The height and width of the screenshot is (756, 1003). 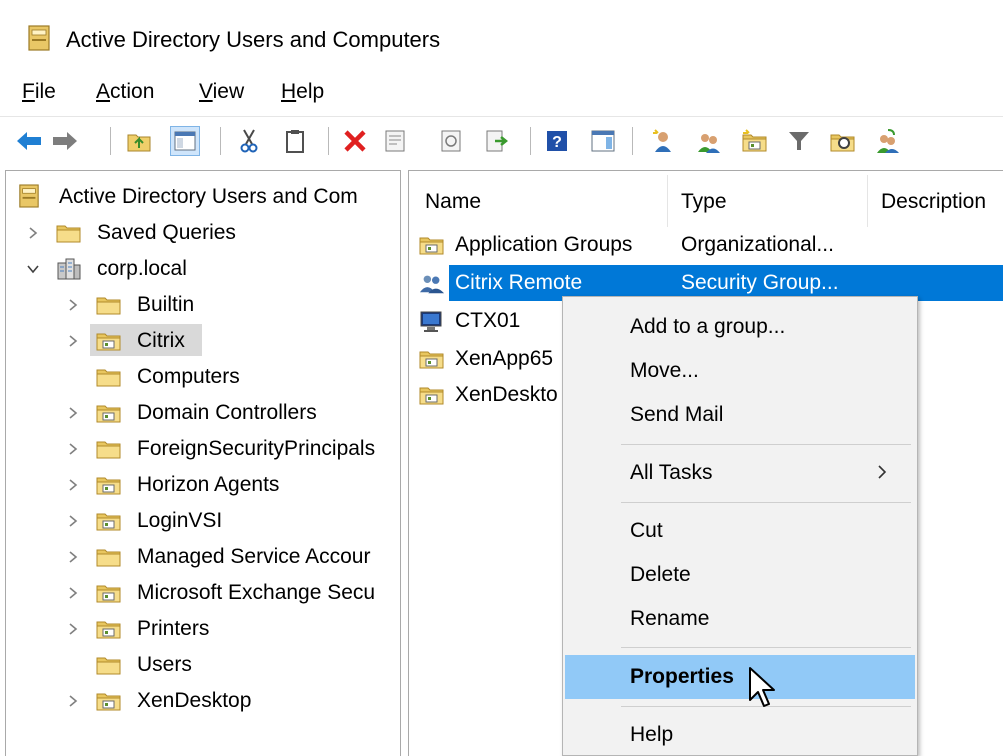 I want to click on tree-item-label: LoginVSI, so click(x=180, y=520).